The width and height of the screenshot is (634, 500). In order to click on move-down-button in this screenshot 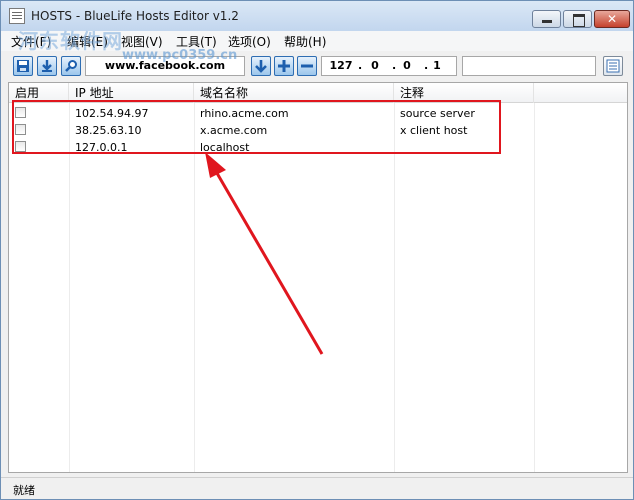, I will do `click(261, 66)`.